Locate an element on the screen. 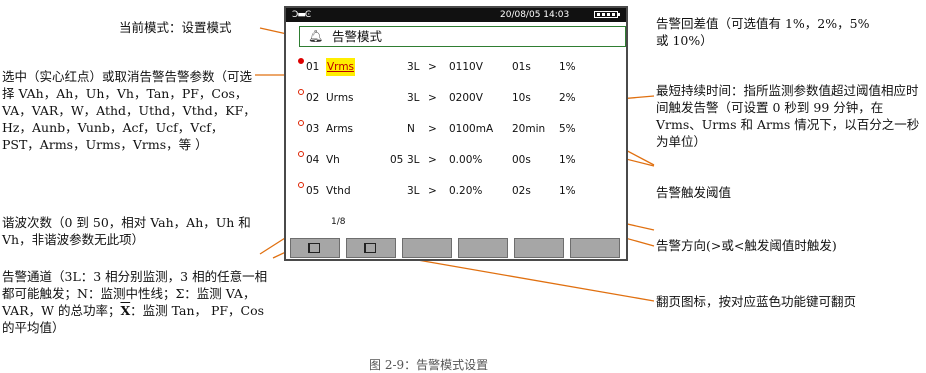  alarm-duration: 01s is located at coordinates (521, 67).